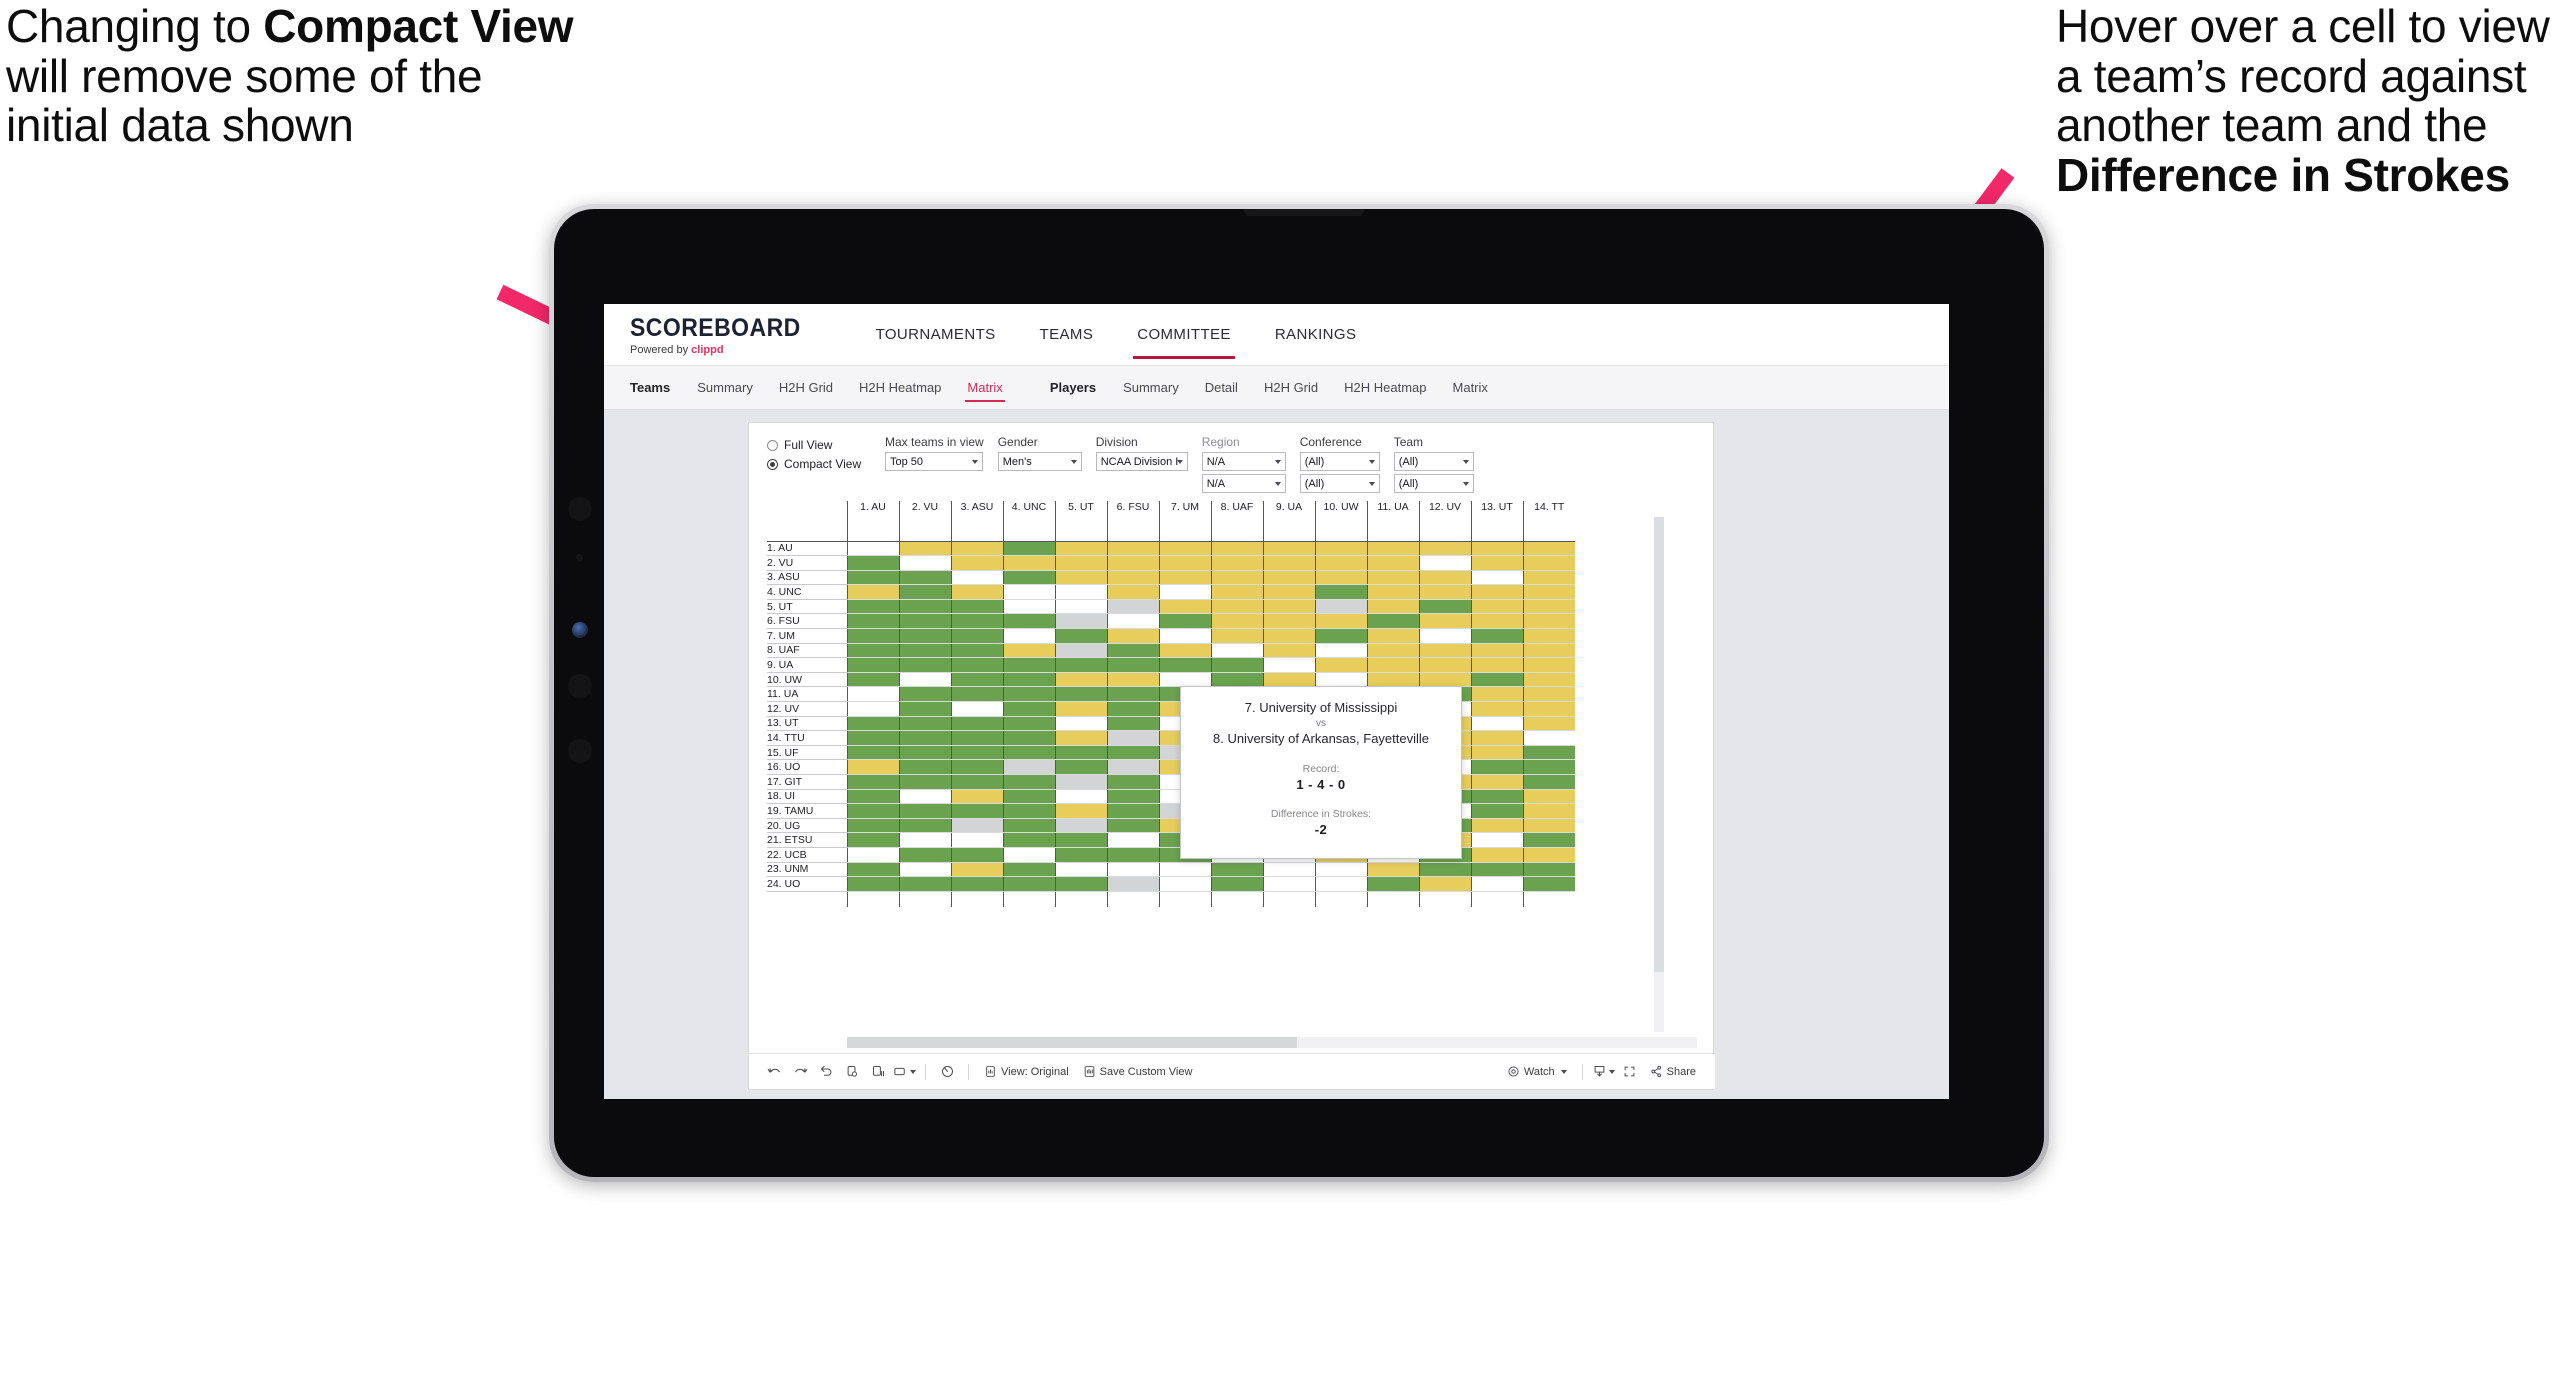 The image size is (2565, 1380). I want to click on device-preview-icon, so click(904, 1072).